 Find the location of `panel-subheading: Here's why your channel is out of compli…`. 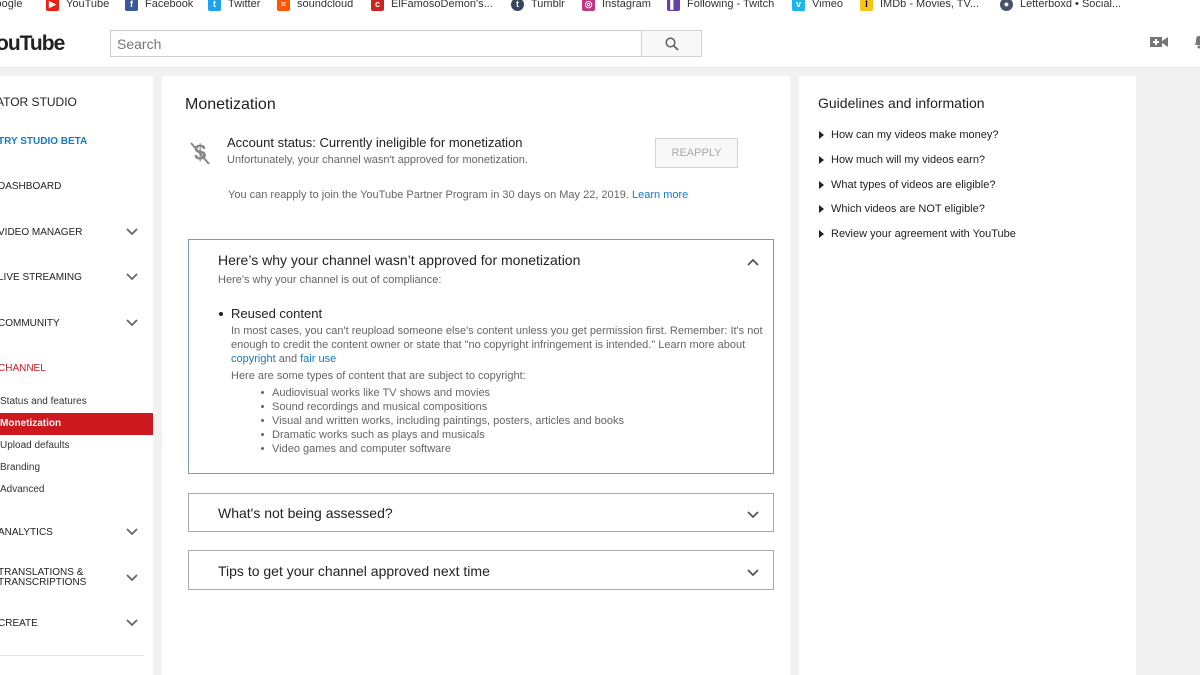

panel-subheading: Here's why your channel is out of compli… is located at coordinates (330, 280).